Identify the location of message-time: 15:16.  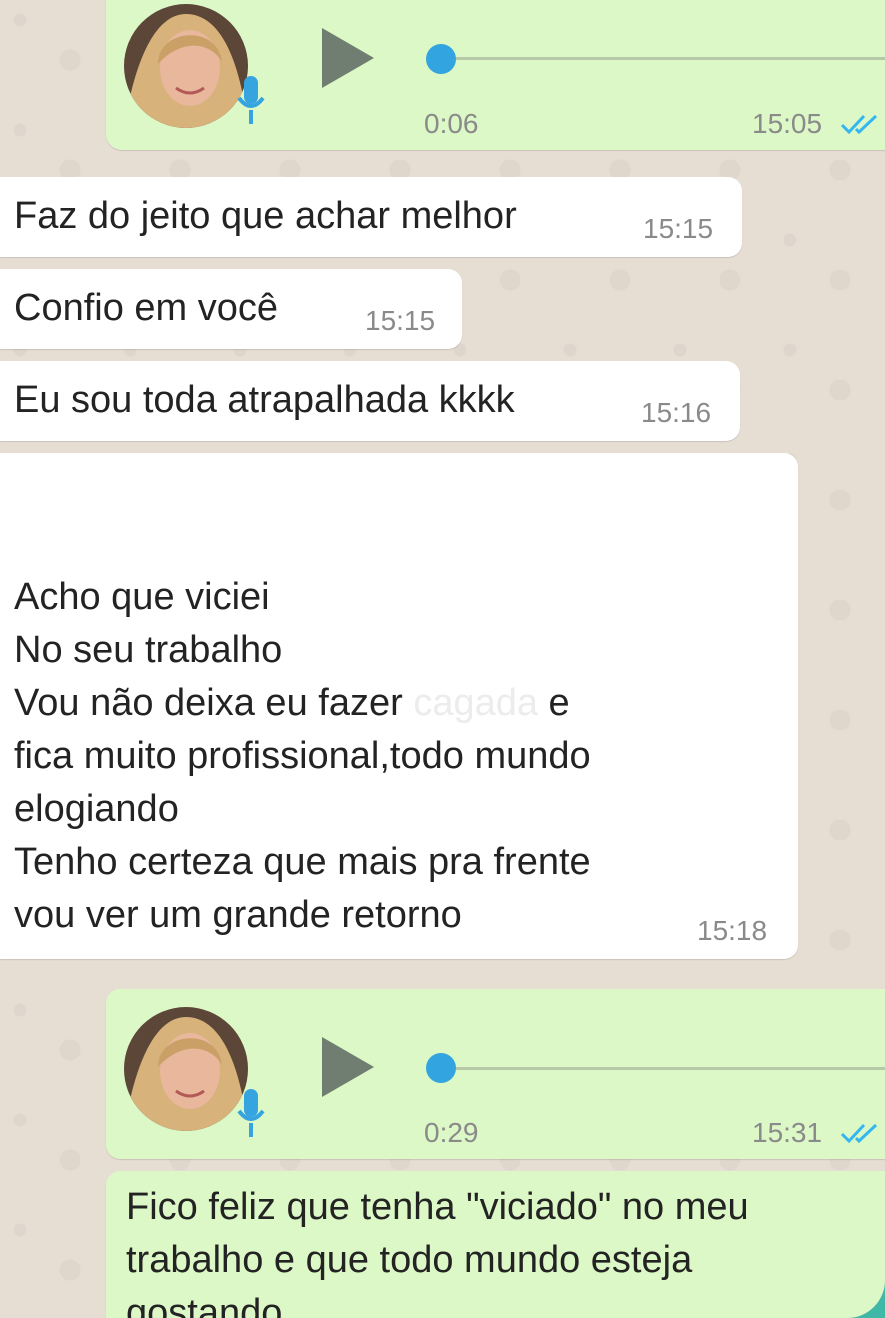
(676, 412).